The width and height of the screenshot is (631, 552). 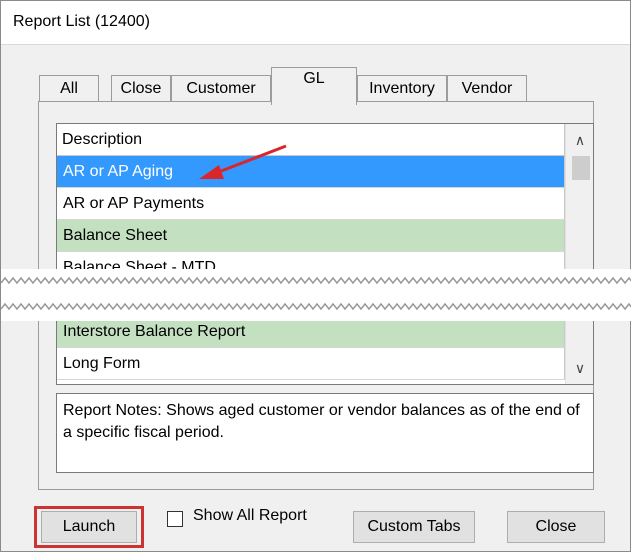 I want to click on torn-edge-divider, so click(x=316, y=295).